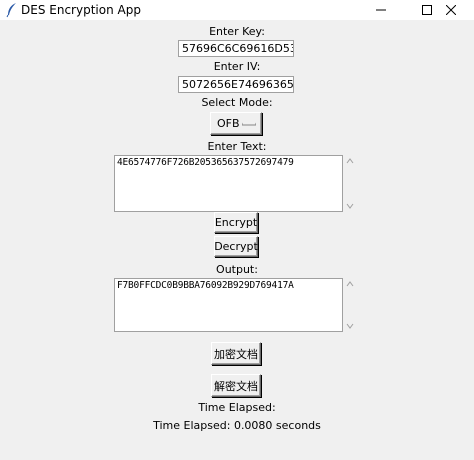 The width and height of the screenshot is (474, 460). I want to click on close-button, so click(451, 10).